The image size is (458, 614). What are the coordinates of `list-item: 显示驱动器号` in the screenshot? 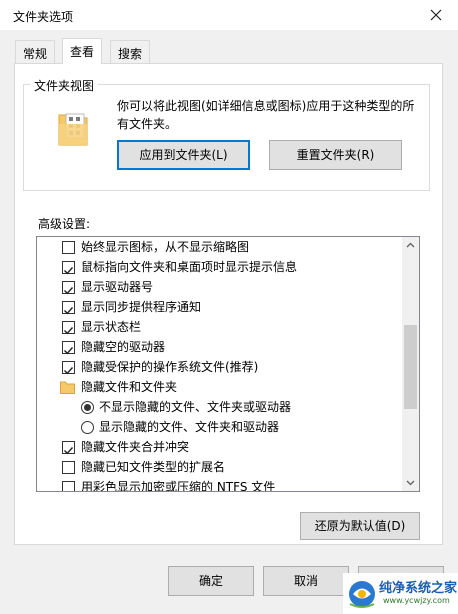 It's located at (220, 287).